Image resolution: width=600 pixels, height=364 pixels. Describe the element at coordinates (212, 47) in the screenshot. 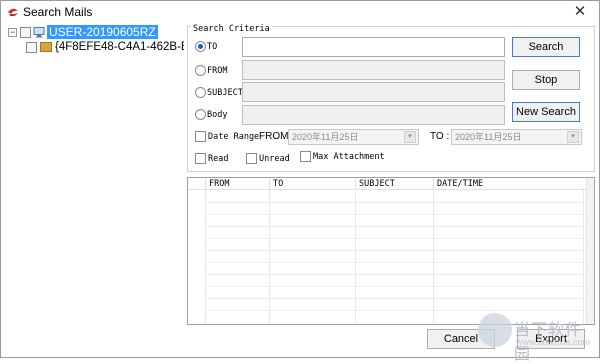

I see `to-label: TO` at that location.